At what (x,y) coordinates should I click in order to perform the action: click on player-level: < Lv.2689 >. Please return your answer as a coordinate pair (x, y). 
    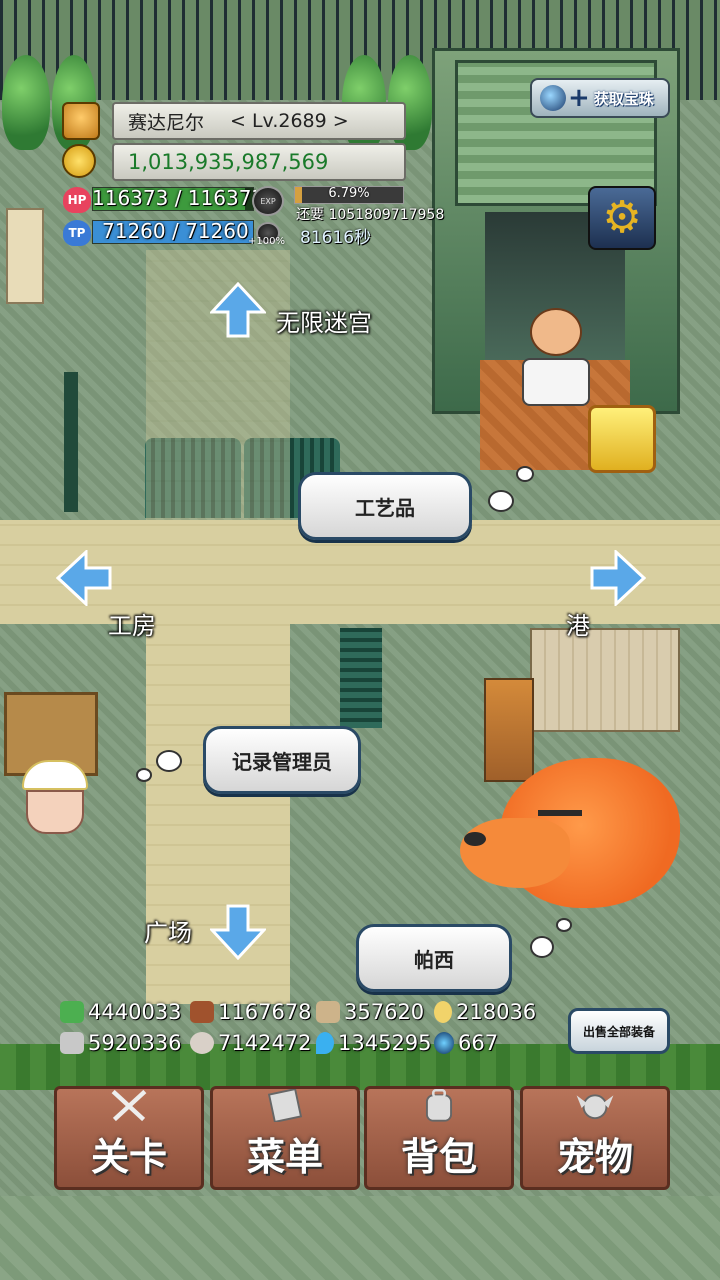
    Looking at the image, I should click on (289, 121).